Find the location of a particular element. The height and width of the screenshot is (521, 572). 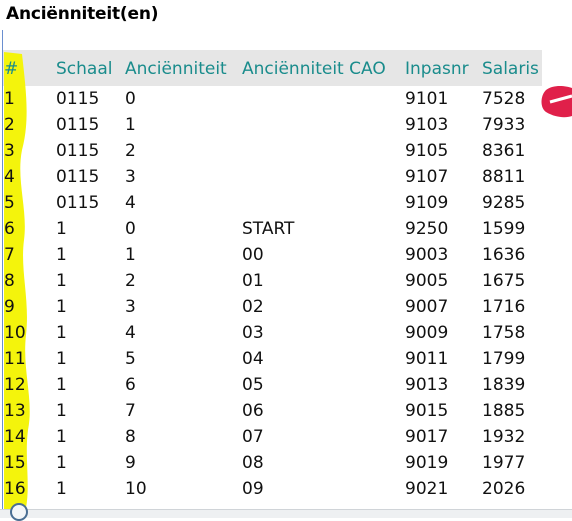

table-cell-salaris: 7528 is located at coordinates (504, 99).